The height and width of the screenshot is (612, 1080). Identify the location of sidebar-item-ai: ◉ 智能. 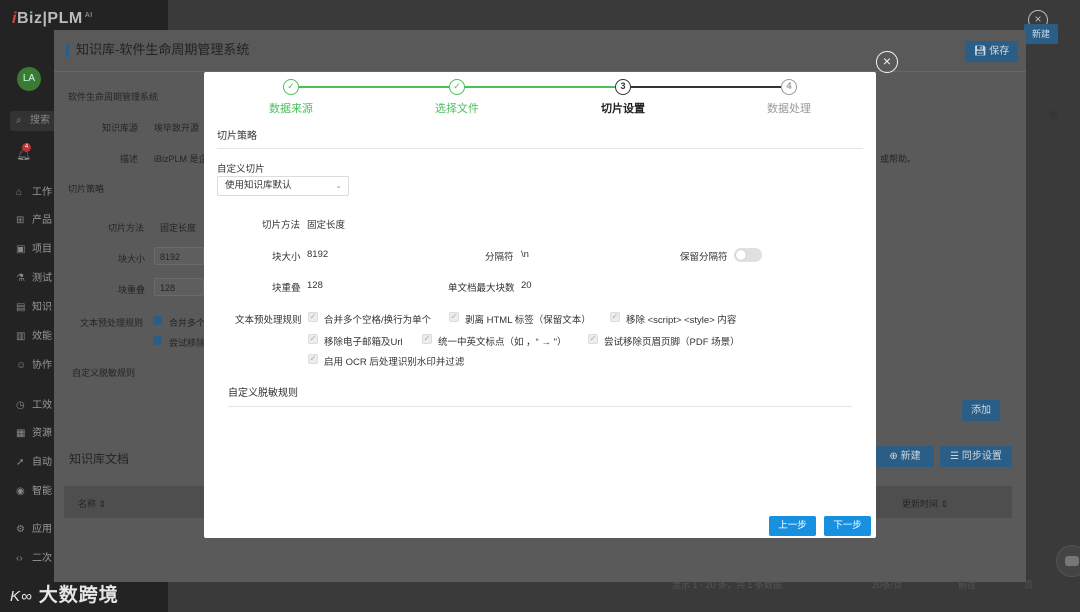
(34, 489).